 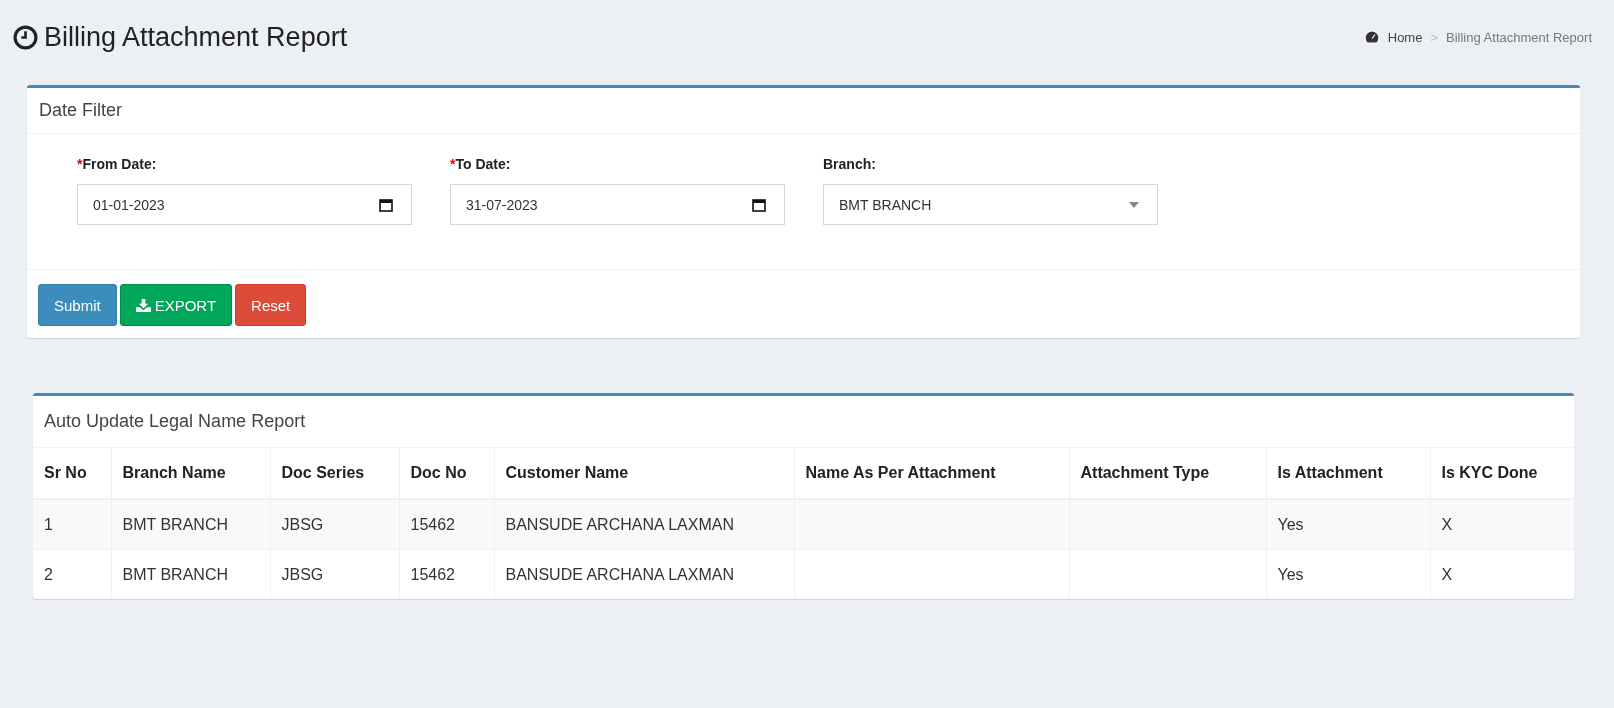 I want to click on caret-icon, so click(x=1134, y=204).